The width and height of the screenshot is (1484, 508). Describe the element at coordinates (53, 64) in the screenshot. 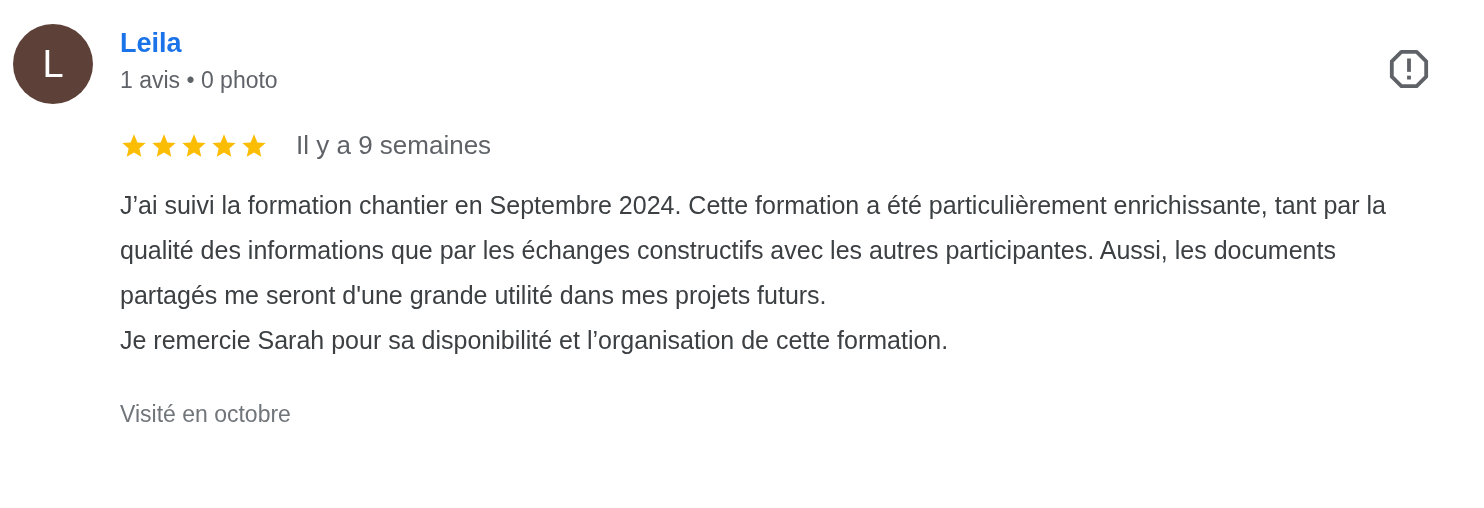

I see `avatar: L` at that location.